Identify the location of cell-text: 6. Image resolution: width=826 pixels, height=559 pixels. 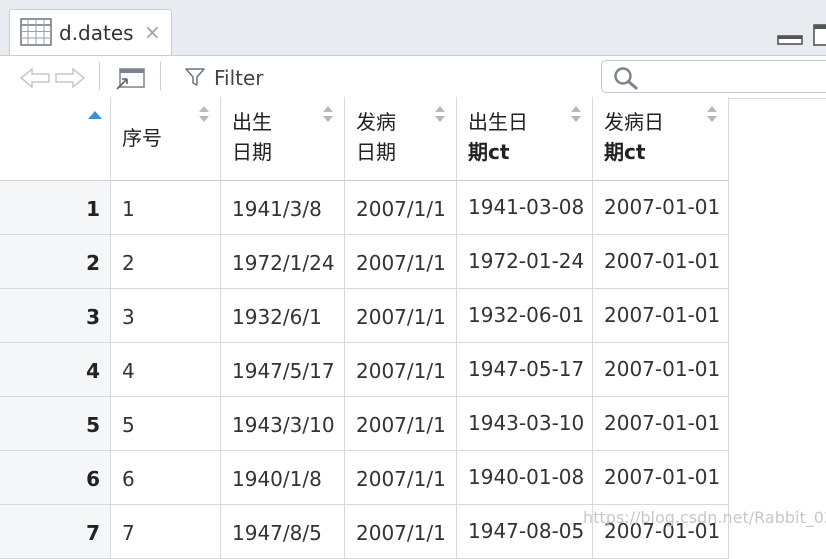
(128, 479).